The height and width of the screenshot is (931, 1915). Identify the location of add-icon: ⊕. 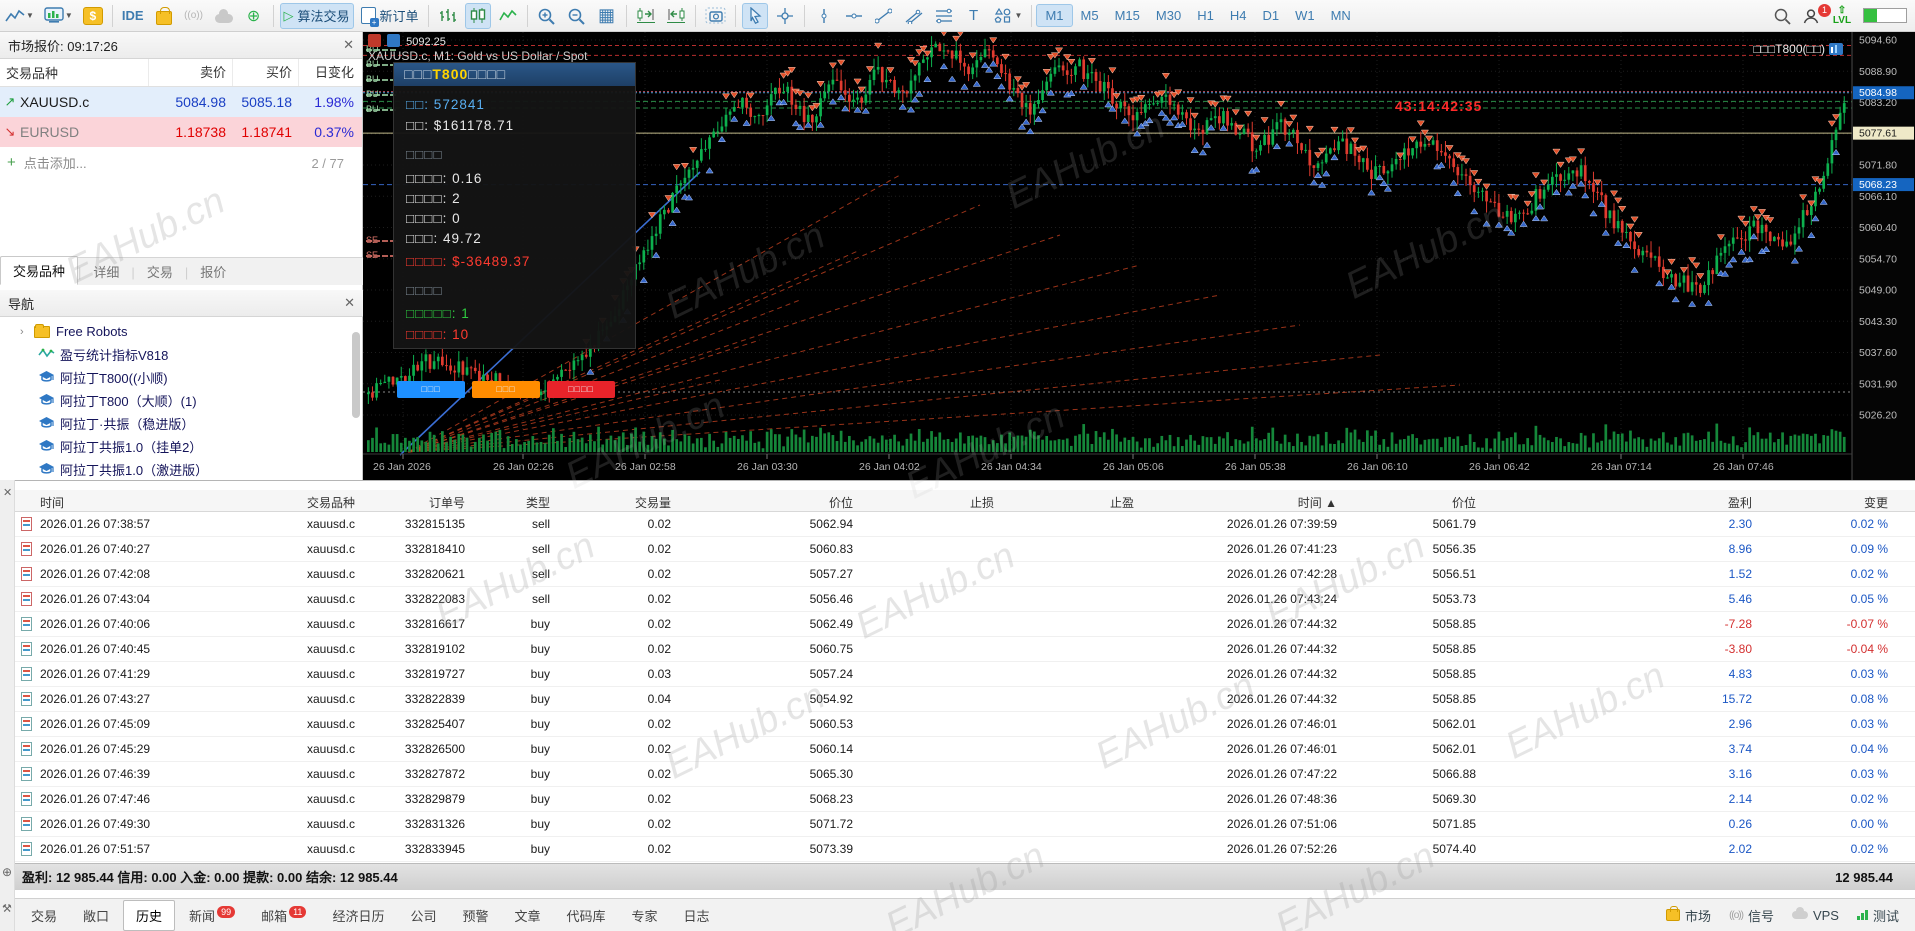
(7, 872).